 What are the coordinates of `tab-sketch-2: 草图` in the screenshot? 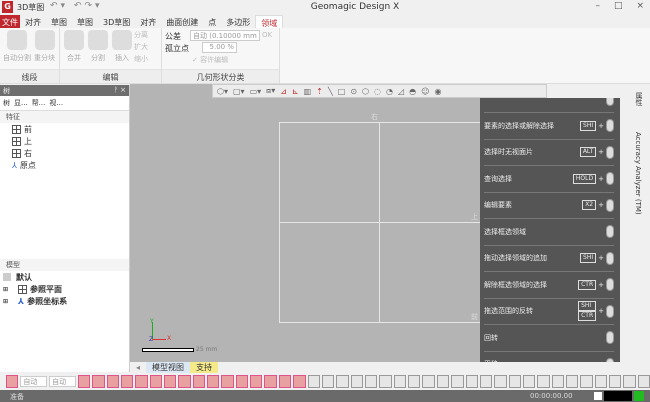 It's located at (85, 22).